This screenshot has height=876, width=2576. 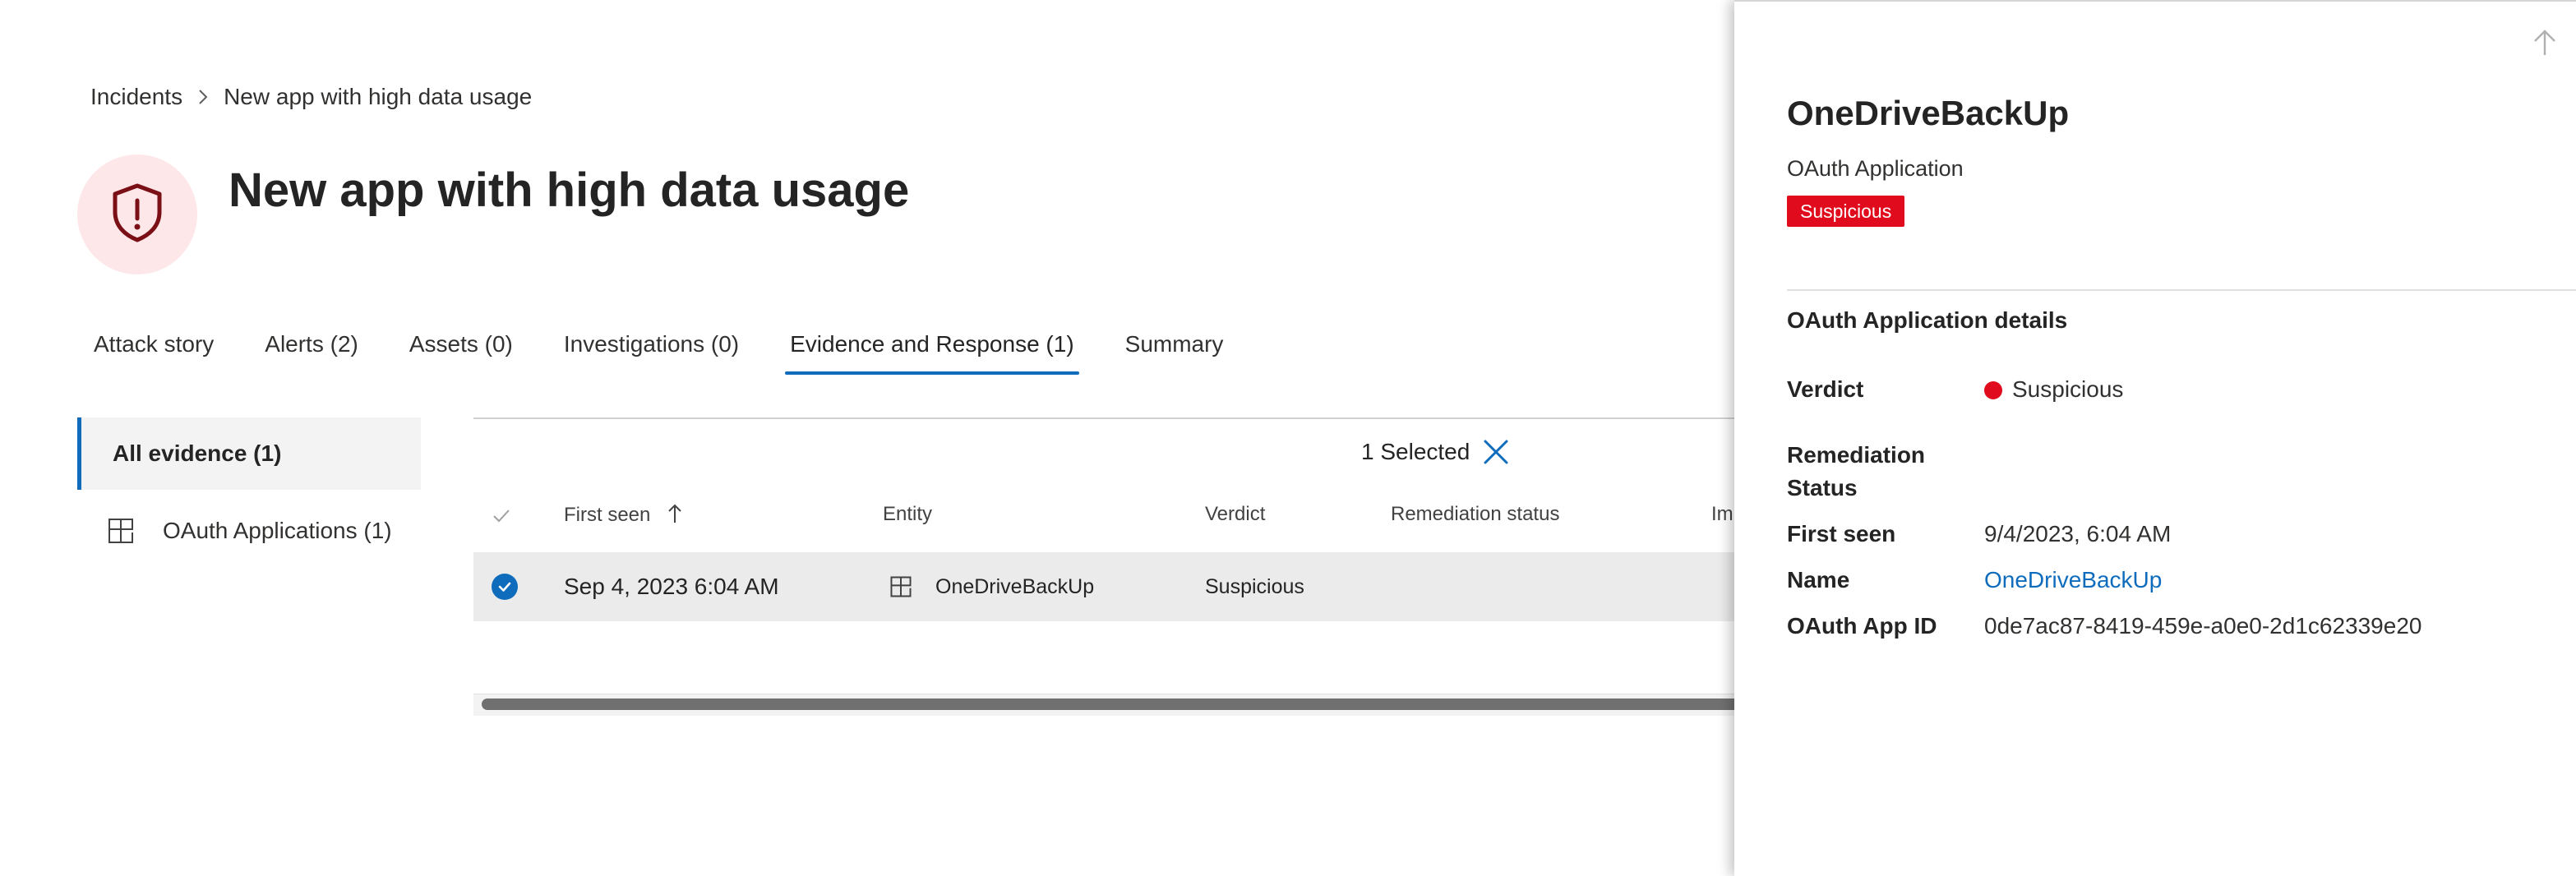 What do you see at coordinates (1826, 389) in the screenshot?
I see `verdict-label: Verdict` at bounding box center [1826, 389].